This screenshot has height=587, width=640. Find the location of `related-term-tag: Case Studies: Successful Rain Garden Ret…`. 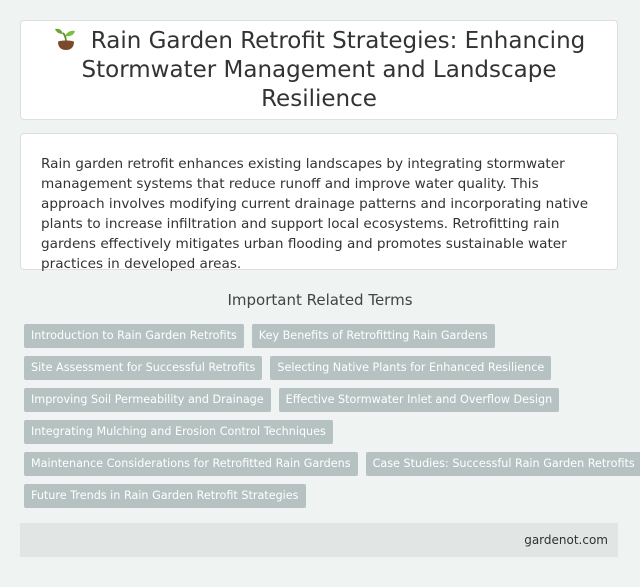

related-term-tag: Case Studies: Successful Rain Garden Ret… is located at coordinates (502, 464).